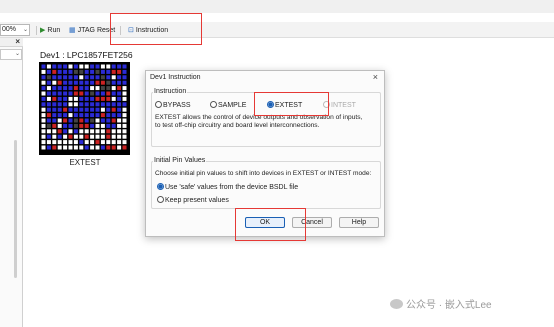 This screenshot has width=554, height=327. What do you see at coordinates (50, 30) in the screenshot?
I see `run-button: ▶ Run` at bounding box center [50, 30].